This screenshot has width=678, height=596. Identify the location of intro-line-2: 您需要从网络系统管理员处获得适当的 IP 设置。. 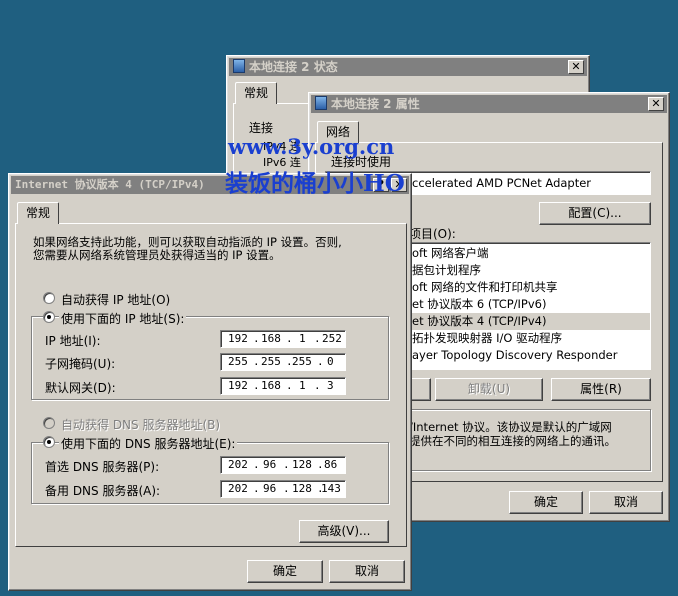
(157, 255).